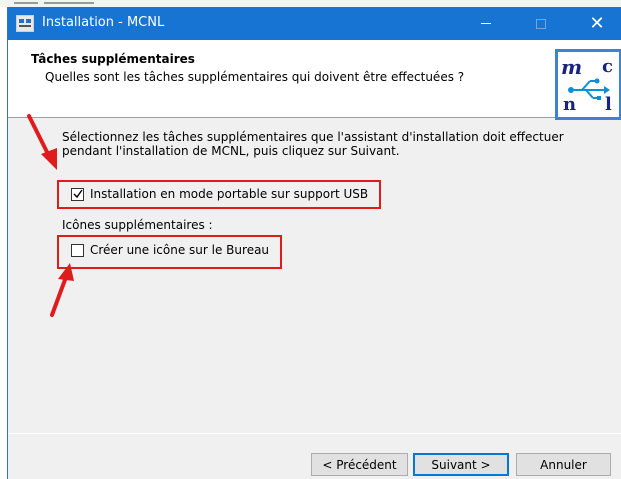  I want to click on maximize-button, so click(541, 23).